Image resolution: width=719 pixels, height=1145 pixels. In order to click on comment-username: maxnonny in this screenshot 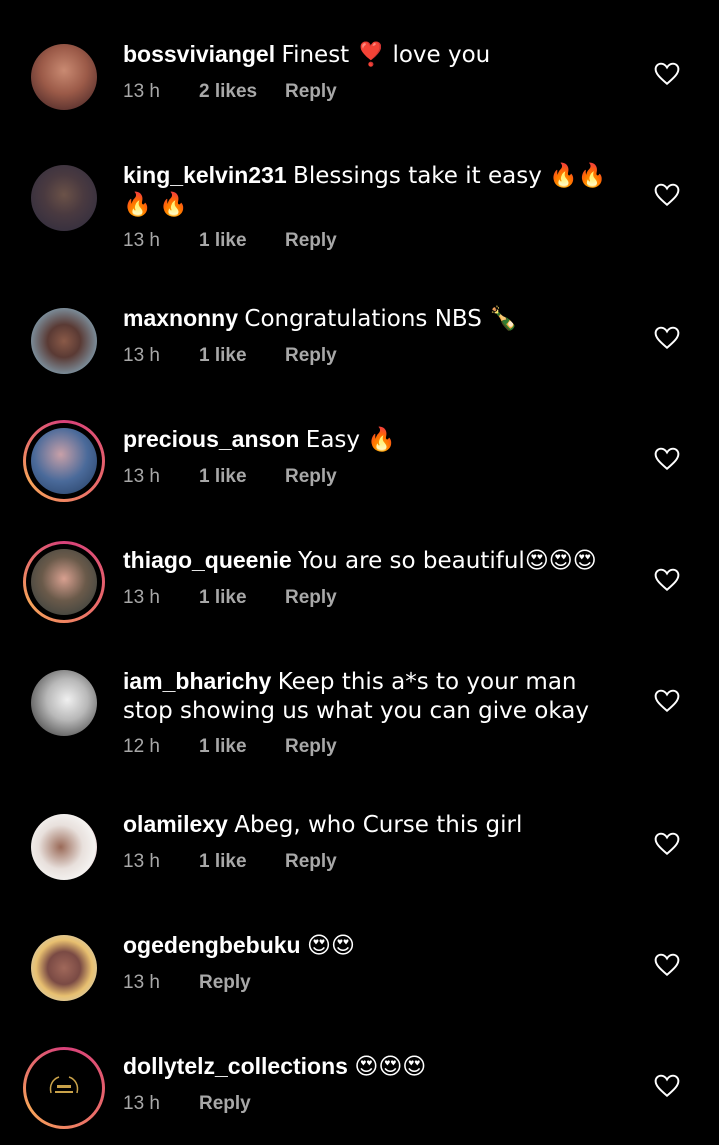, I will do `click(180, 318)`.